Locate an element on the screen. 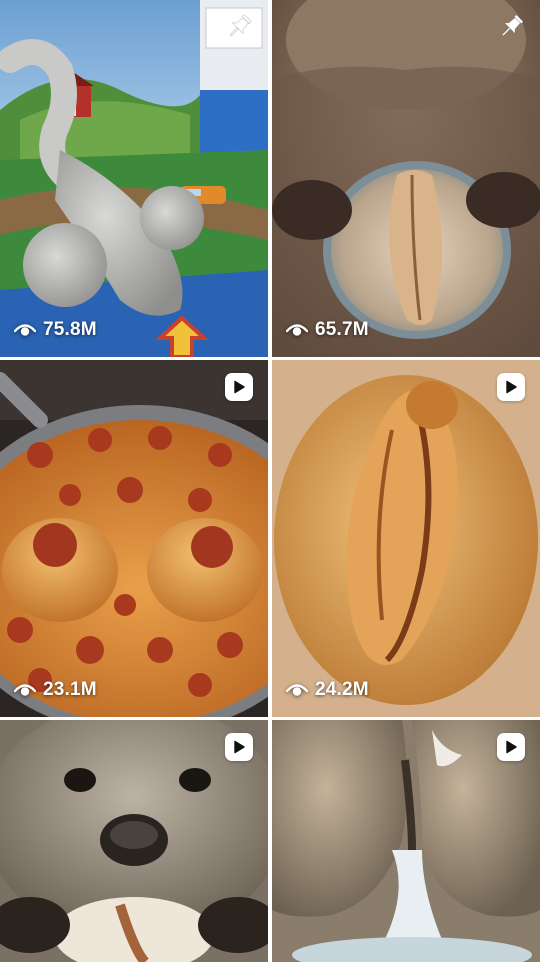 The image size is (540, 962). view-count: 75.8M is located at coordinates (55, 330).